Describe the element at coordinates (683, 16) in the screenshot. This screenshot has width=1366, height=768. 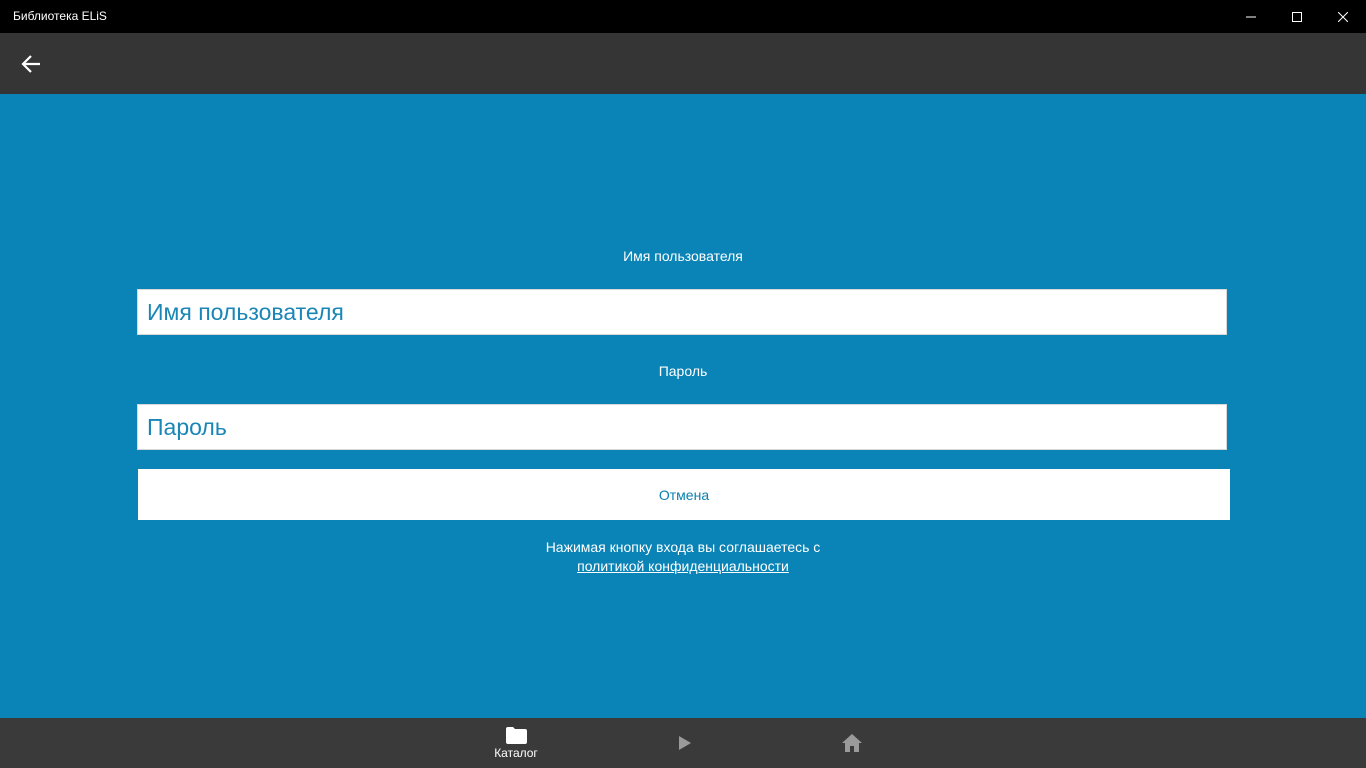
I see `title-bar: Библиотека ELiS` at that location.